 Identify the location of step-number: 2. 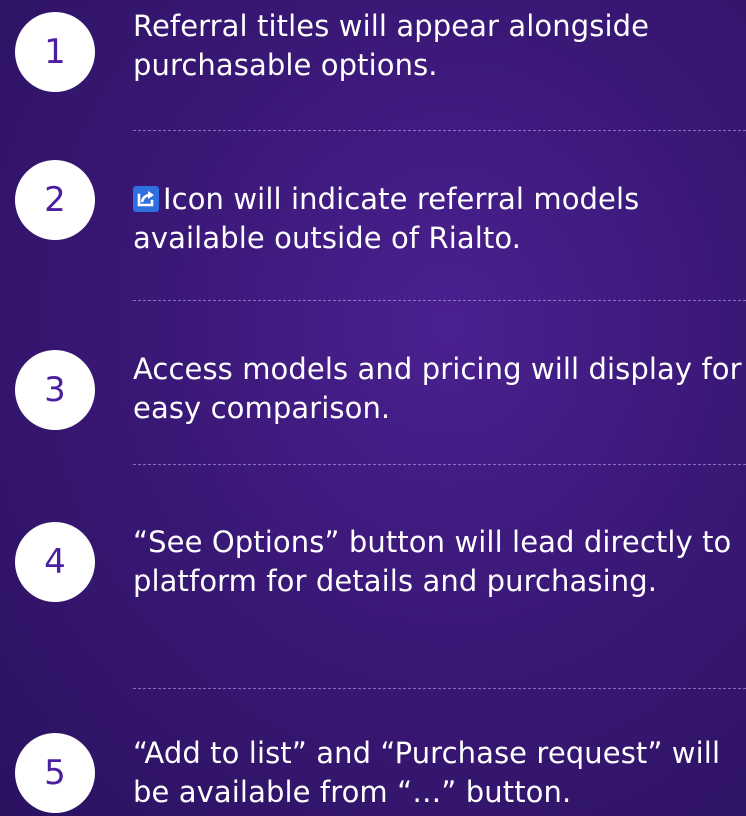
(55, 200).